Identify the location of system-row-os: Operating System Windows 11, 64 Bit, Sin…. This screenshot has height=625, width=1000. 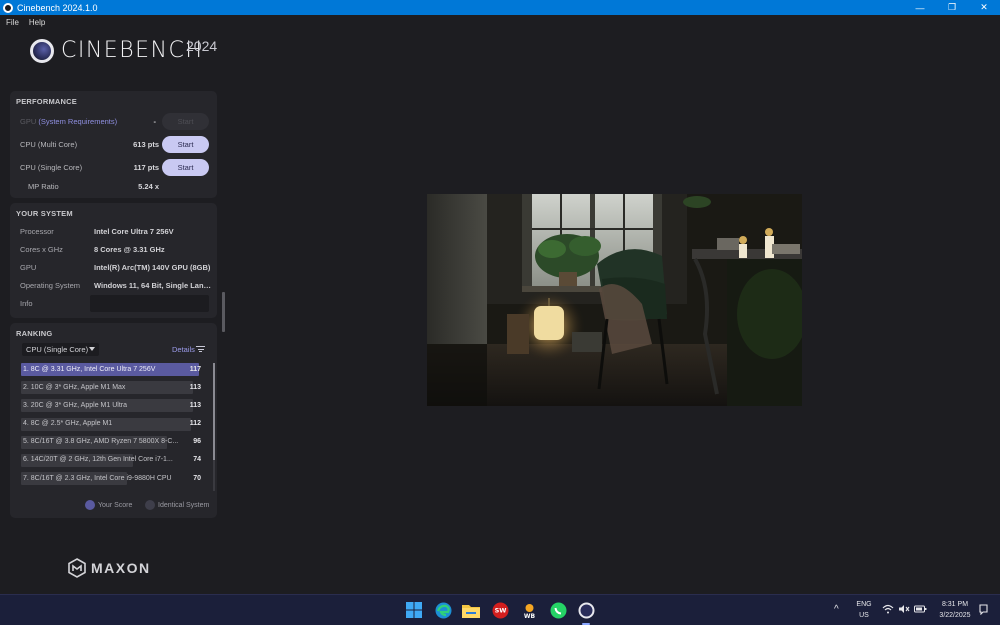
(113, 286).